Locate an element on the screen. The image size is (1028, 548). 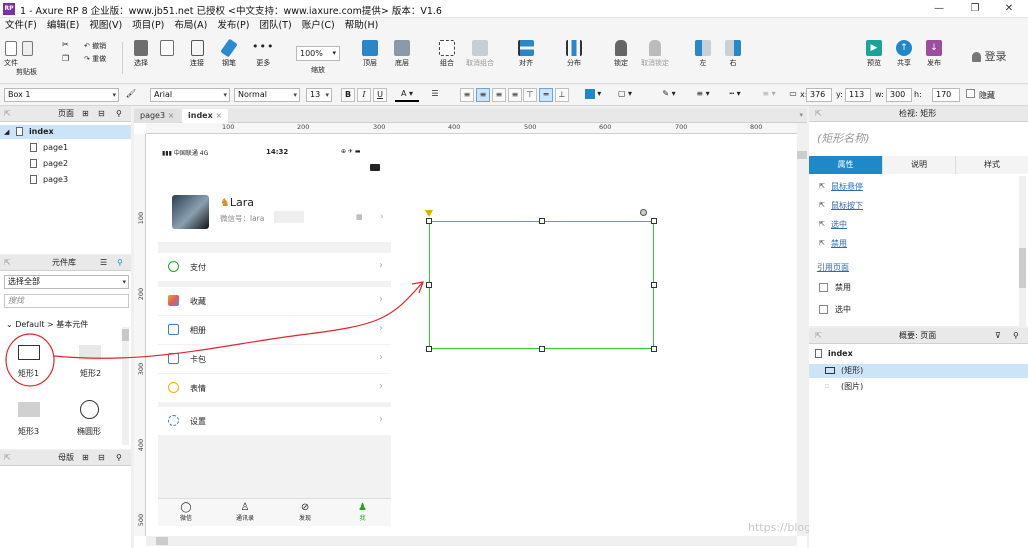
outline-title: 概要: 页面 is located at coordinates (918, 335).